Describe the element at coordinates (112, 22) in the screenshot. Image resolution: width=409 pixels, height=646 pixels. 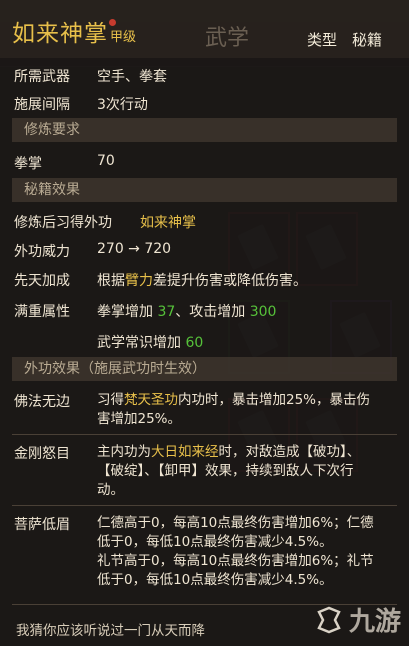
I see `notification-dot` at that location.